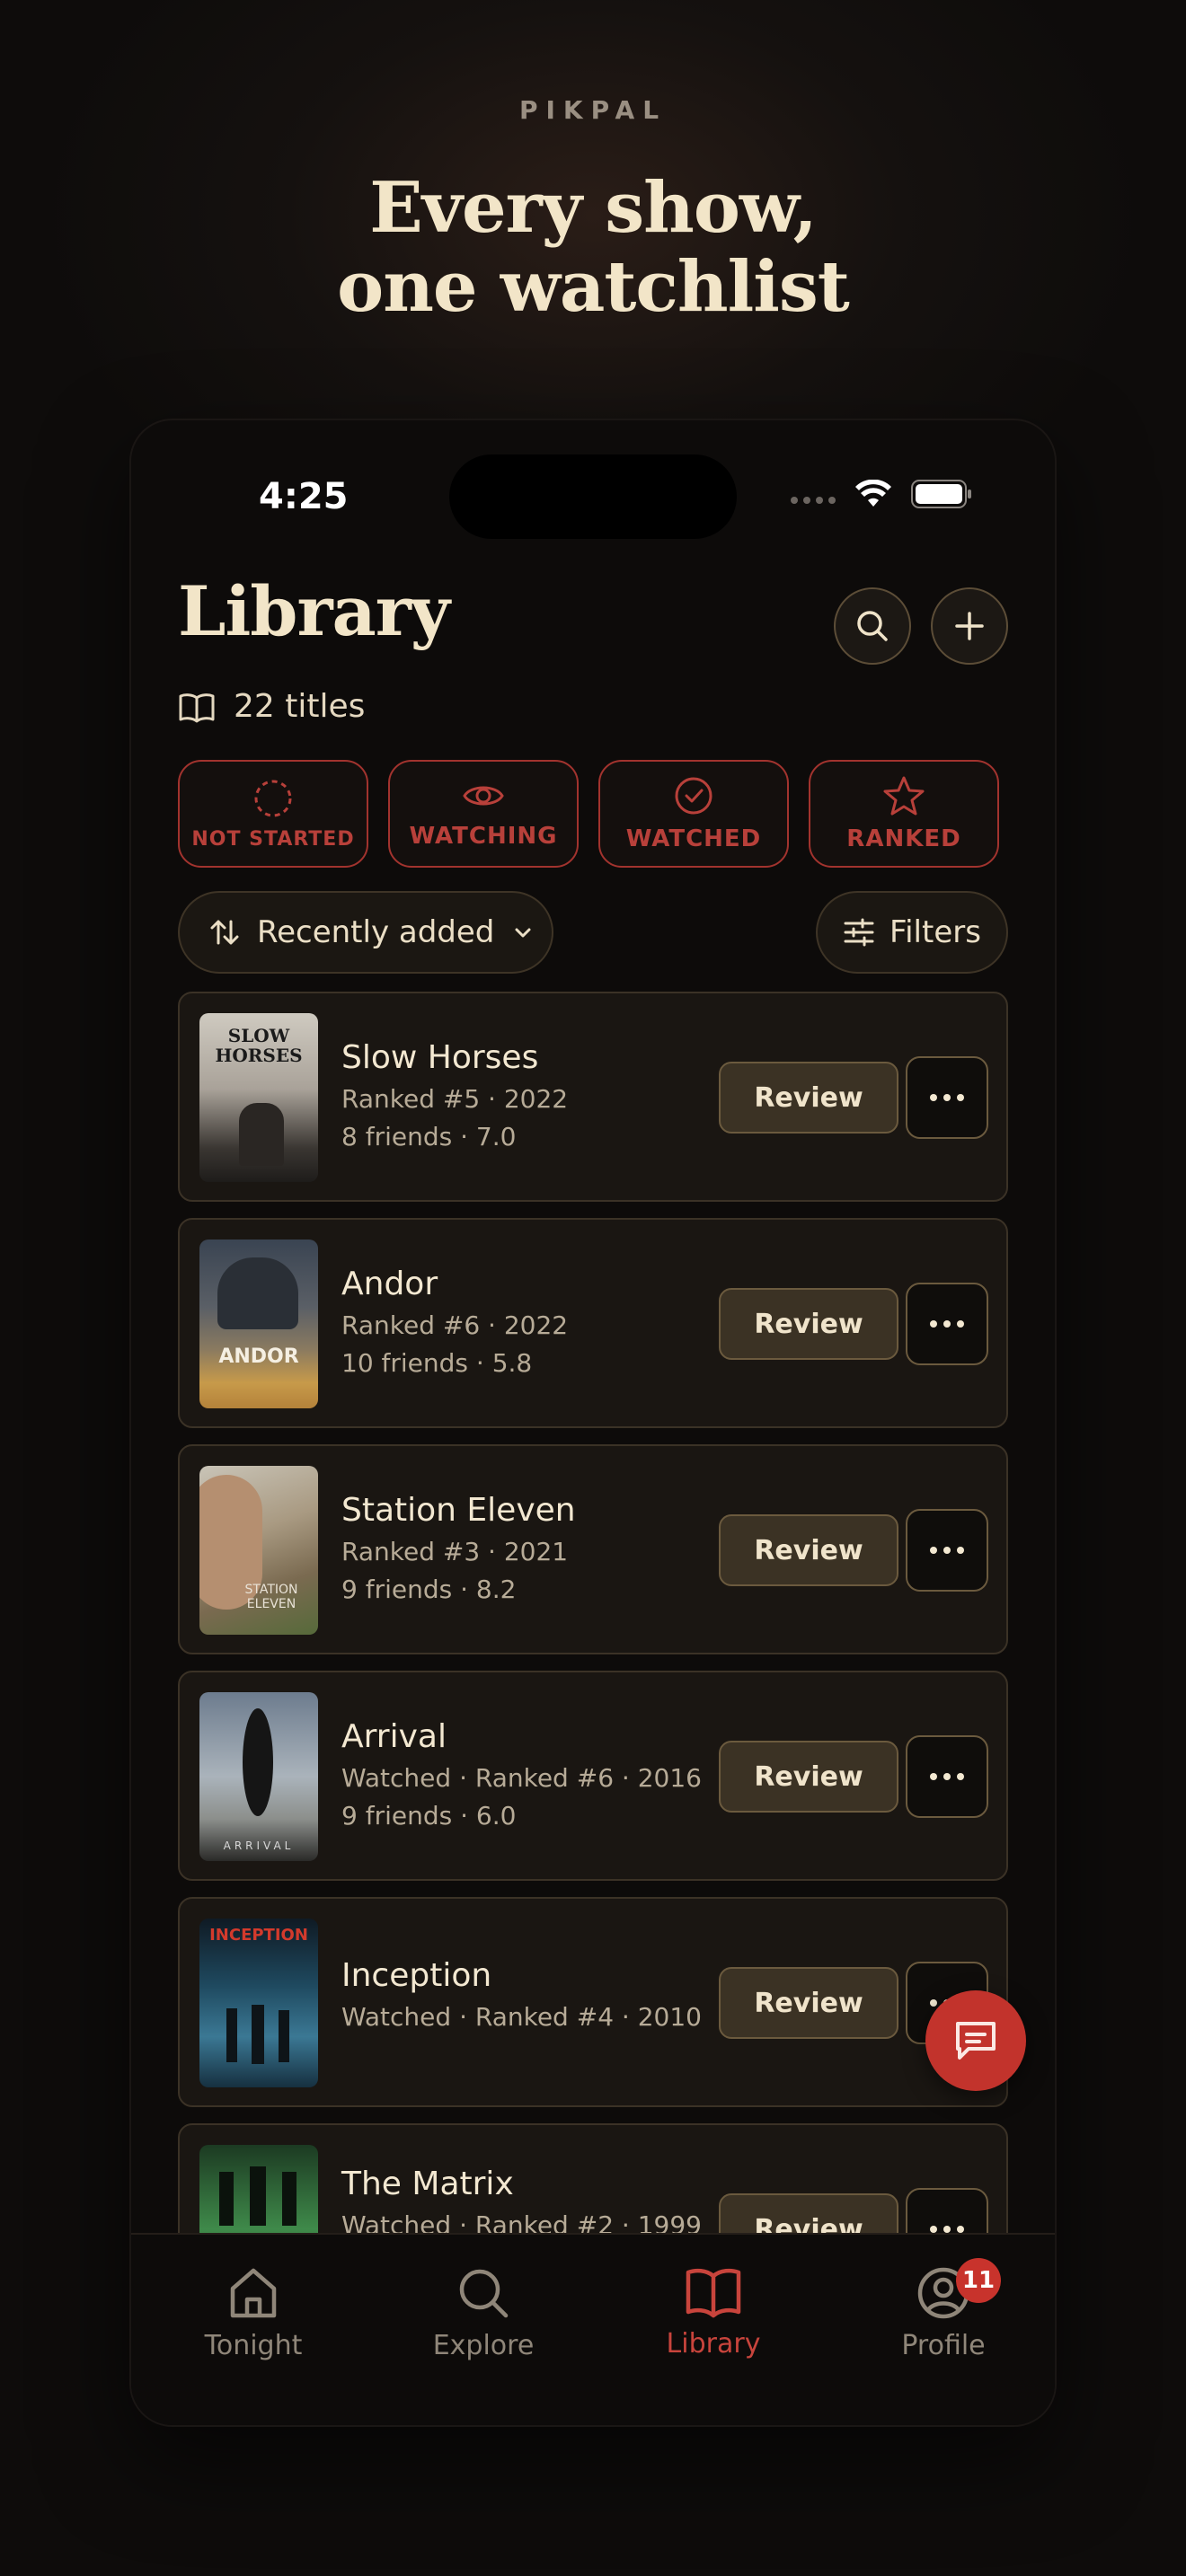  I want to click on tab-bar: Tonight Explore Library 11 Profile, so click(593, 2329).